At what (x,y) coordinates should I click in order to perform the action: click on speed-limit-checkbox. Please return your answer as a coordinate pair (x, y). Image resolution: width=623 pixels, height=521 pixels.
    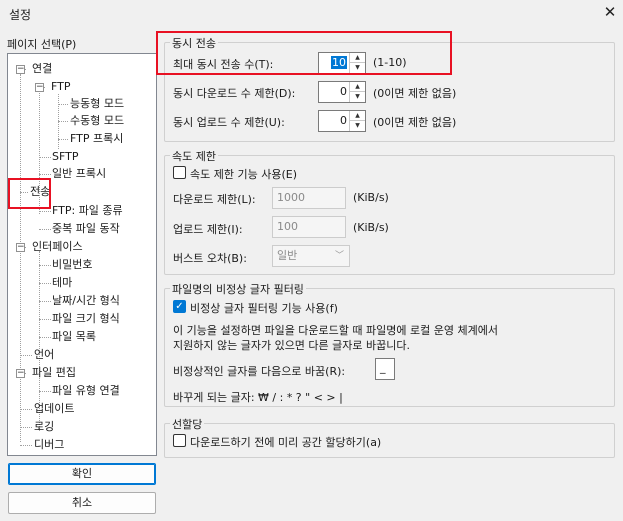
    Looking at the image, I should click on (179, 172).